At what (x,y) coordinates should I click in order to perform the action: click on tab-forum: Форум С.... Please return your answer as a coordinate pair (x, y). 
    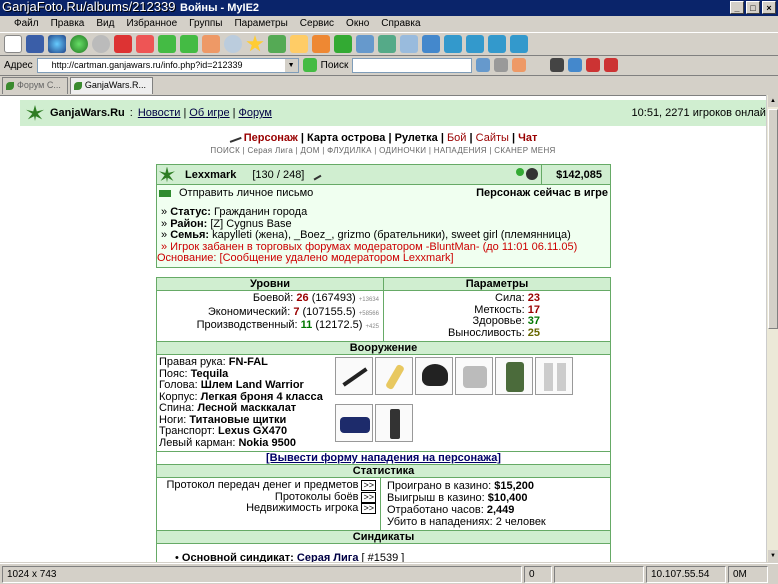
    Looking at the image, I should click on (35, 85).